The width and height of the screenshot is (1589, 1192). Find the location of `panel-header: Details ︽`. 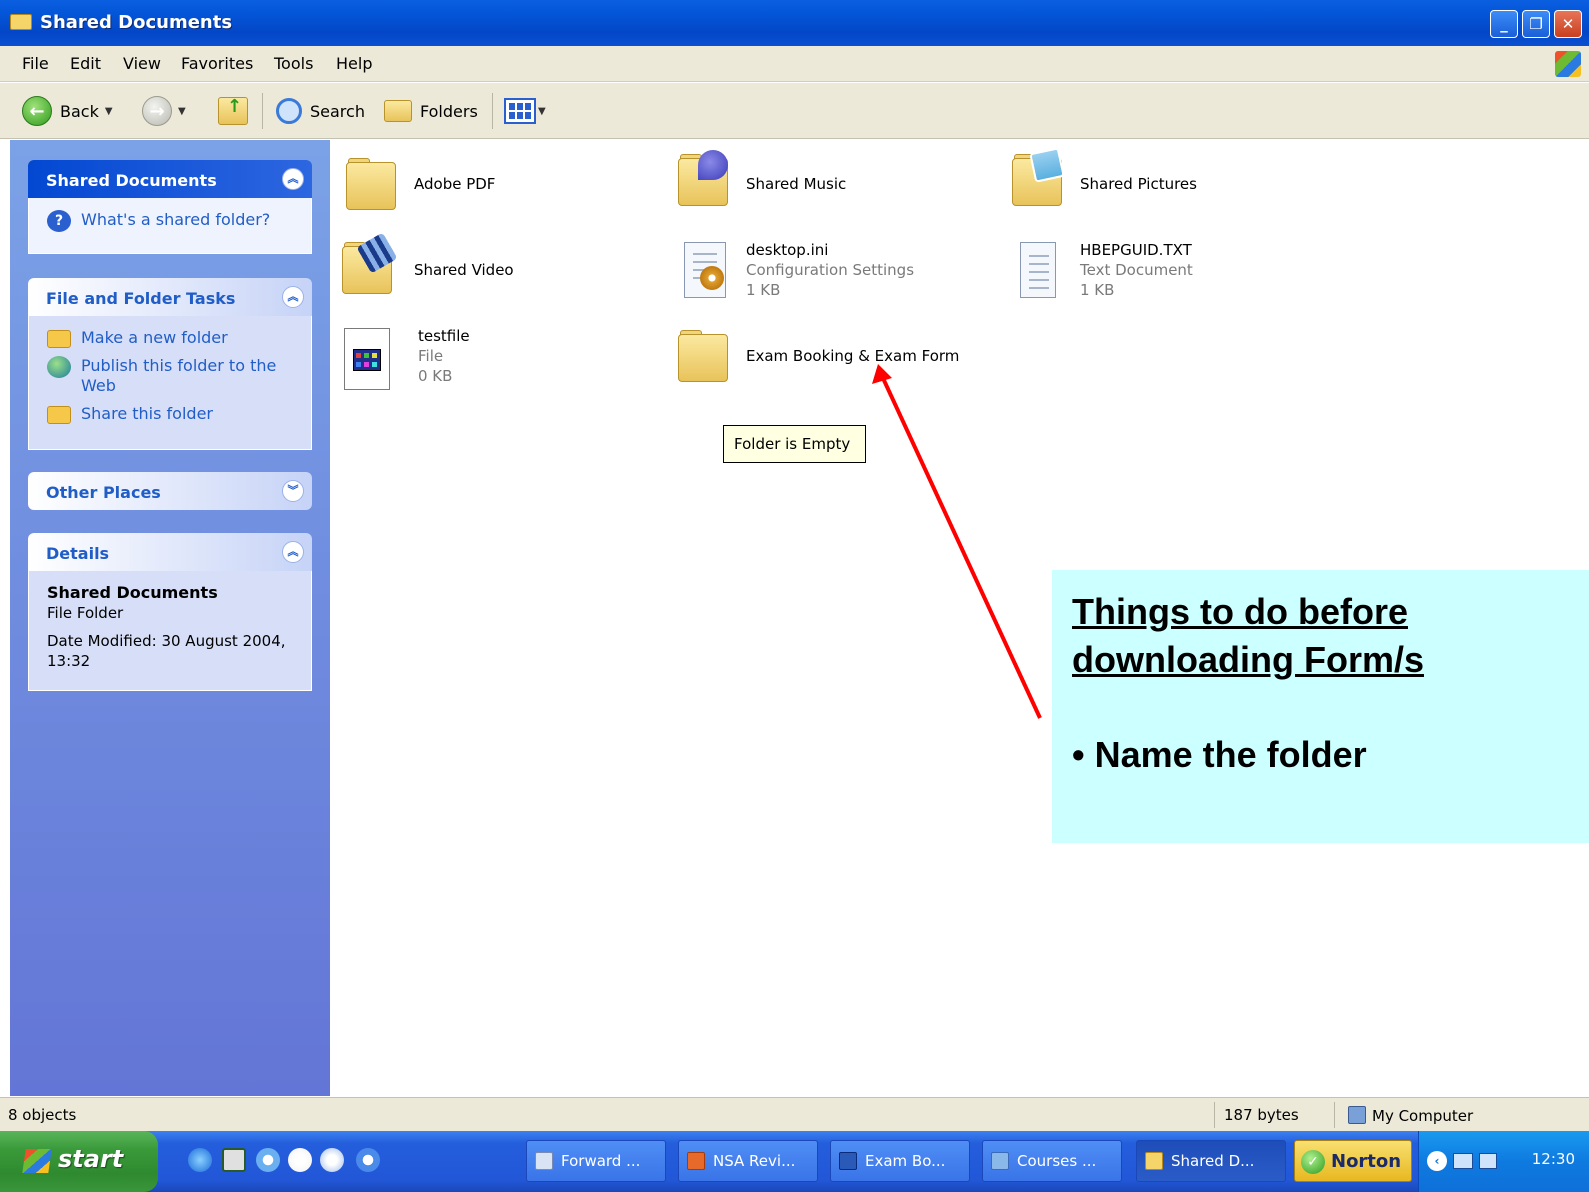

panel-header: Details ︽ is located at coordinates (170, 552).